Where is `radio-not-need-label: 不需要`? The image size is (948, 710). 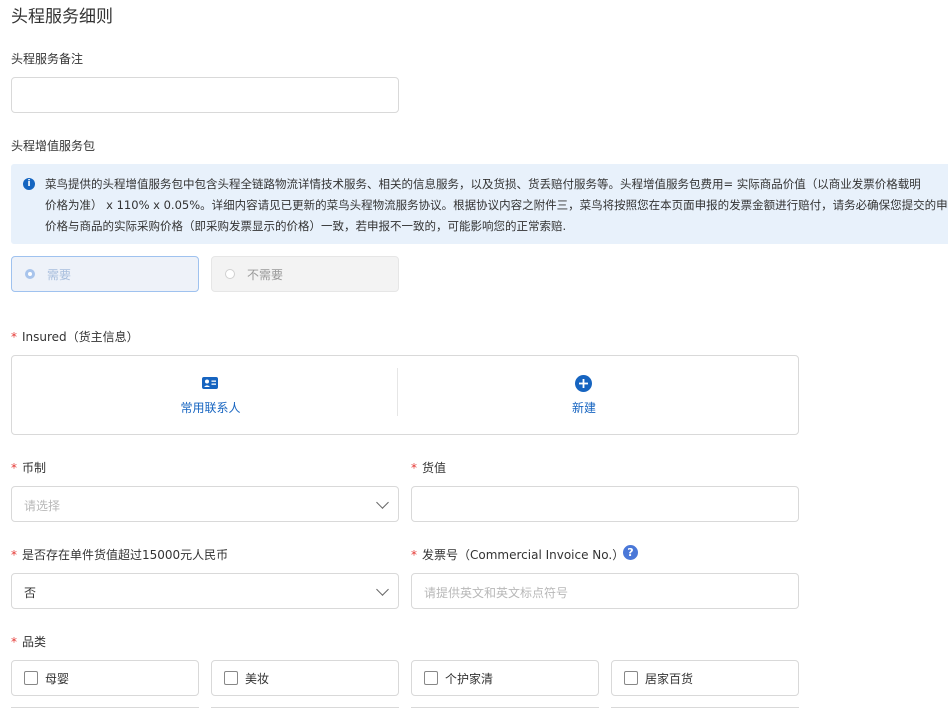
radio-not-need-label: 不需要 is located at coordinates (265, 274).